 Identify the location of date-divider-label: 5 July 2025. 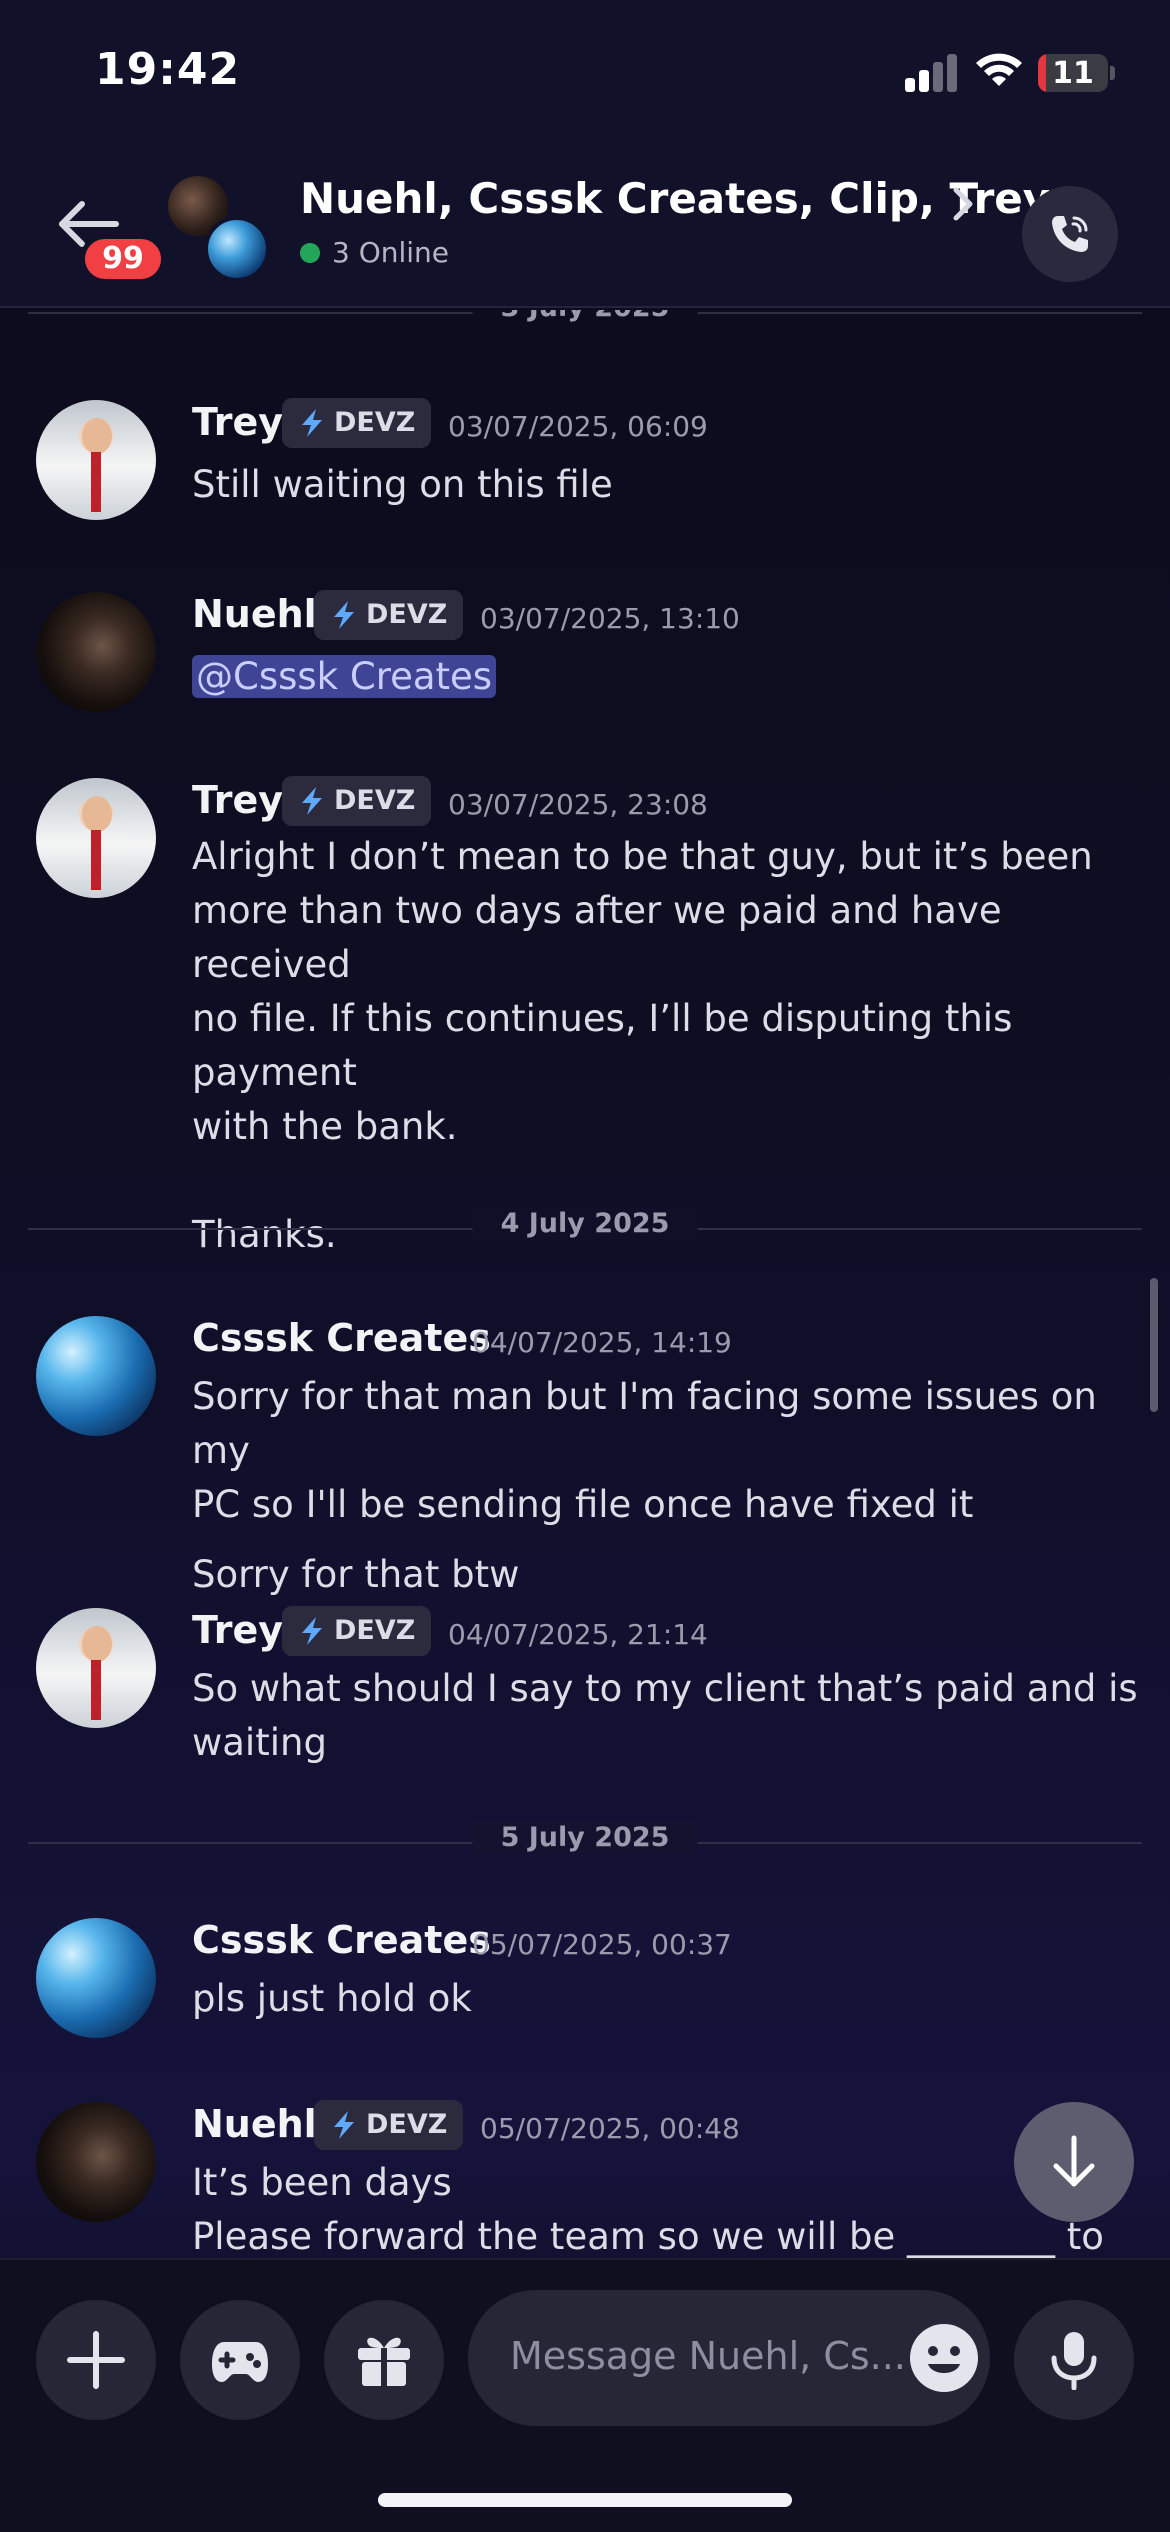
(585, 1837).